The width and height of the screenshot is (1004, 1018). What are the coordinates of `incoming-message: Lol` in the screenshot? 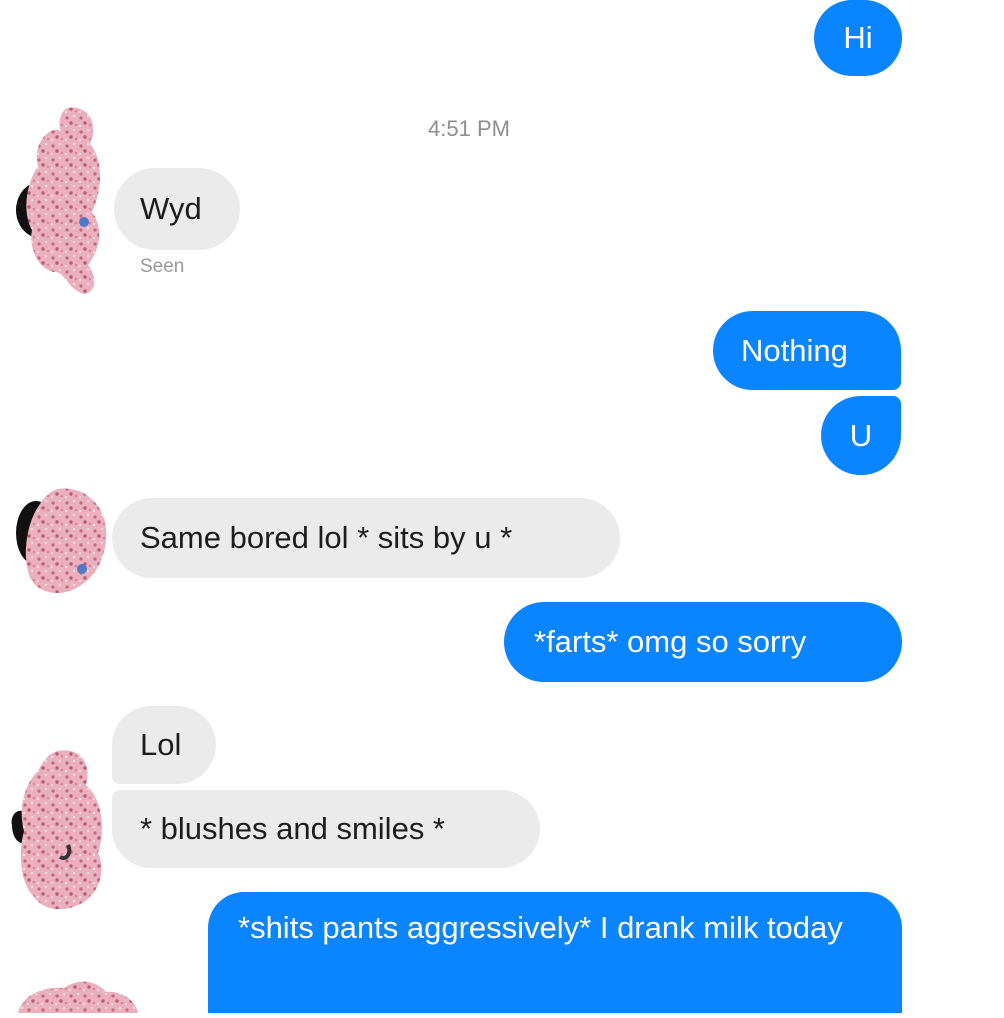 It's located at (164, 745).